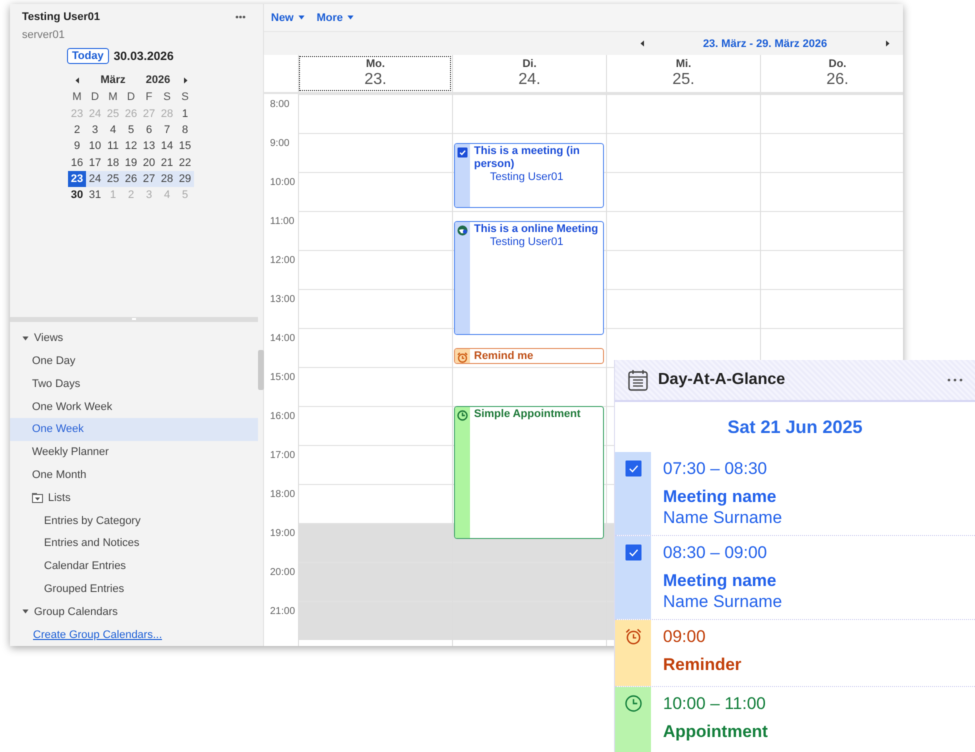  I want to click on nav-item: One Day, so click(134, 361).